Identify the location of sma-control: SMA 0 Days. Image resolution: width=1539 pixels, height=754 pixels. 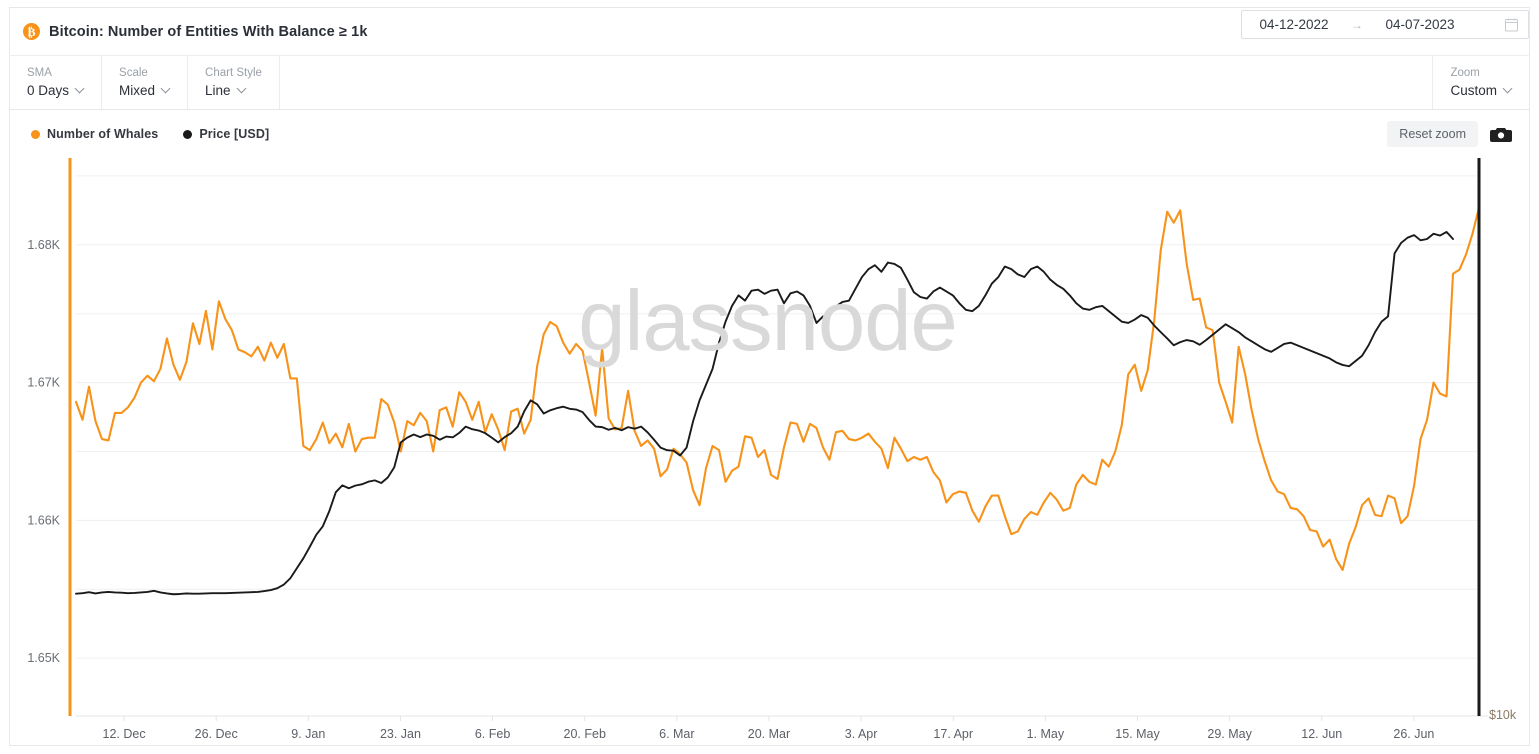
(56, 82).